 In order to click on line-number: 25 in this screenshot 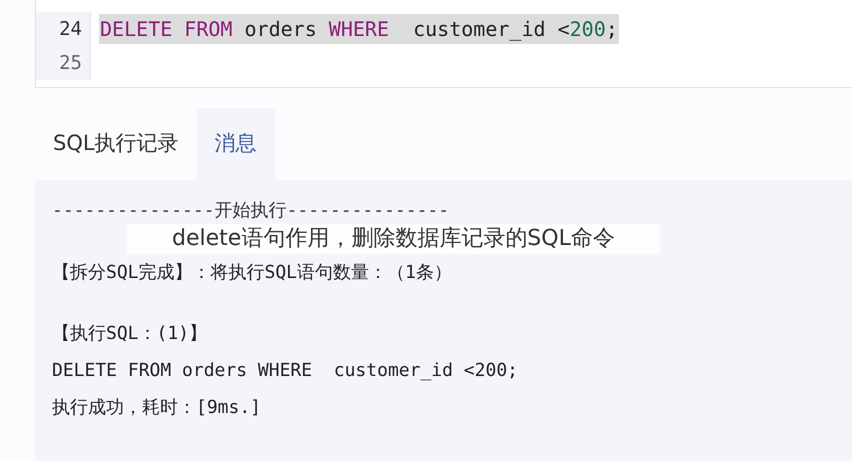, I will do `click(63, 63)`.